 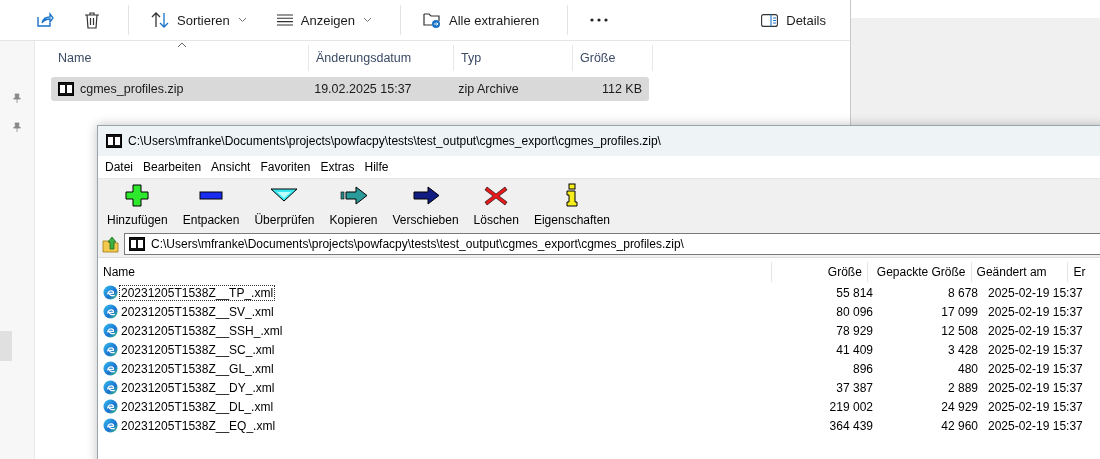 What do you see at coordinates (854, 387) in the screenshot?
I see `file-size: 37 387` at bounding box center [854, 387].